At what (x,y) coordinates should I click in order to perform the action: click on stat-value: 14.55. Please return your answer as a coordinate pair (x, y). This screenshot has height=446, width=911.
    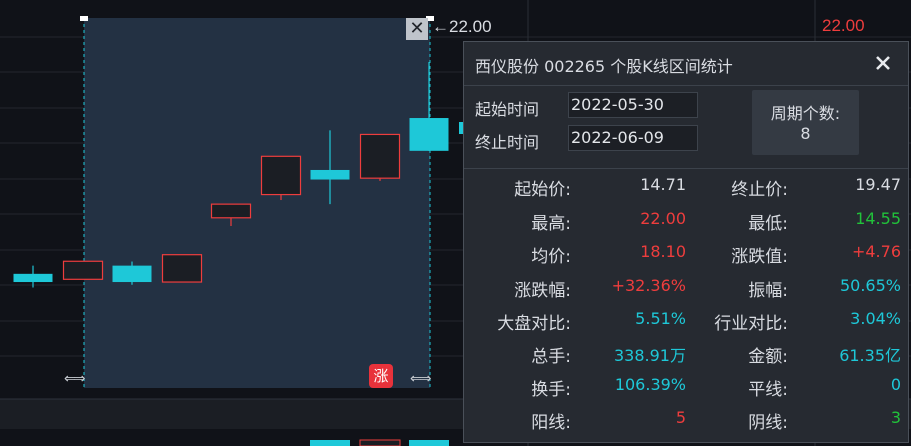
    Looking at the image, I should click on (878, 218).